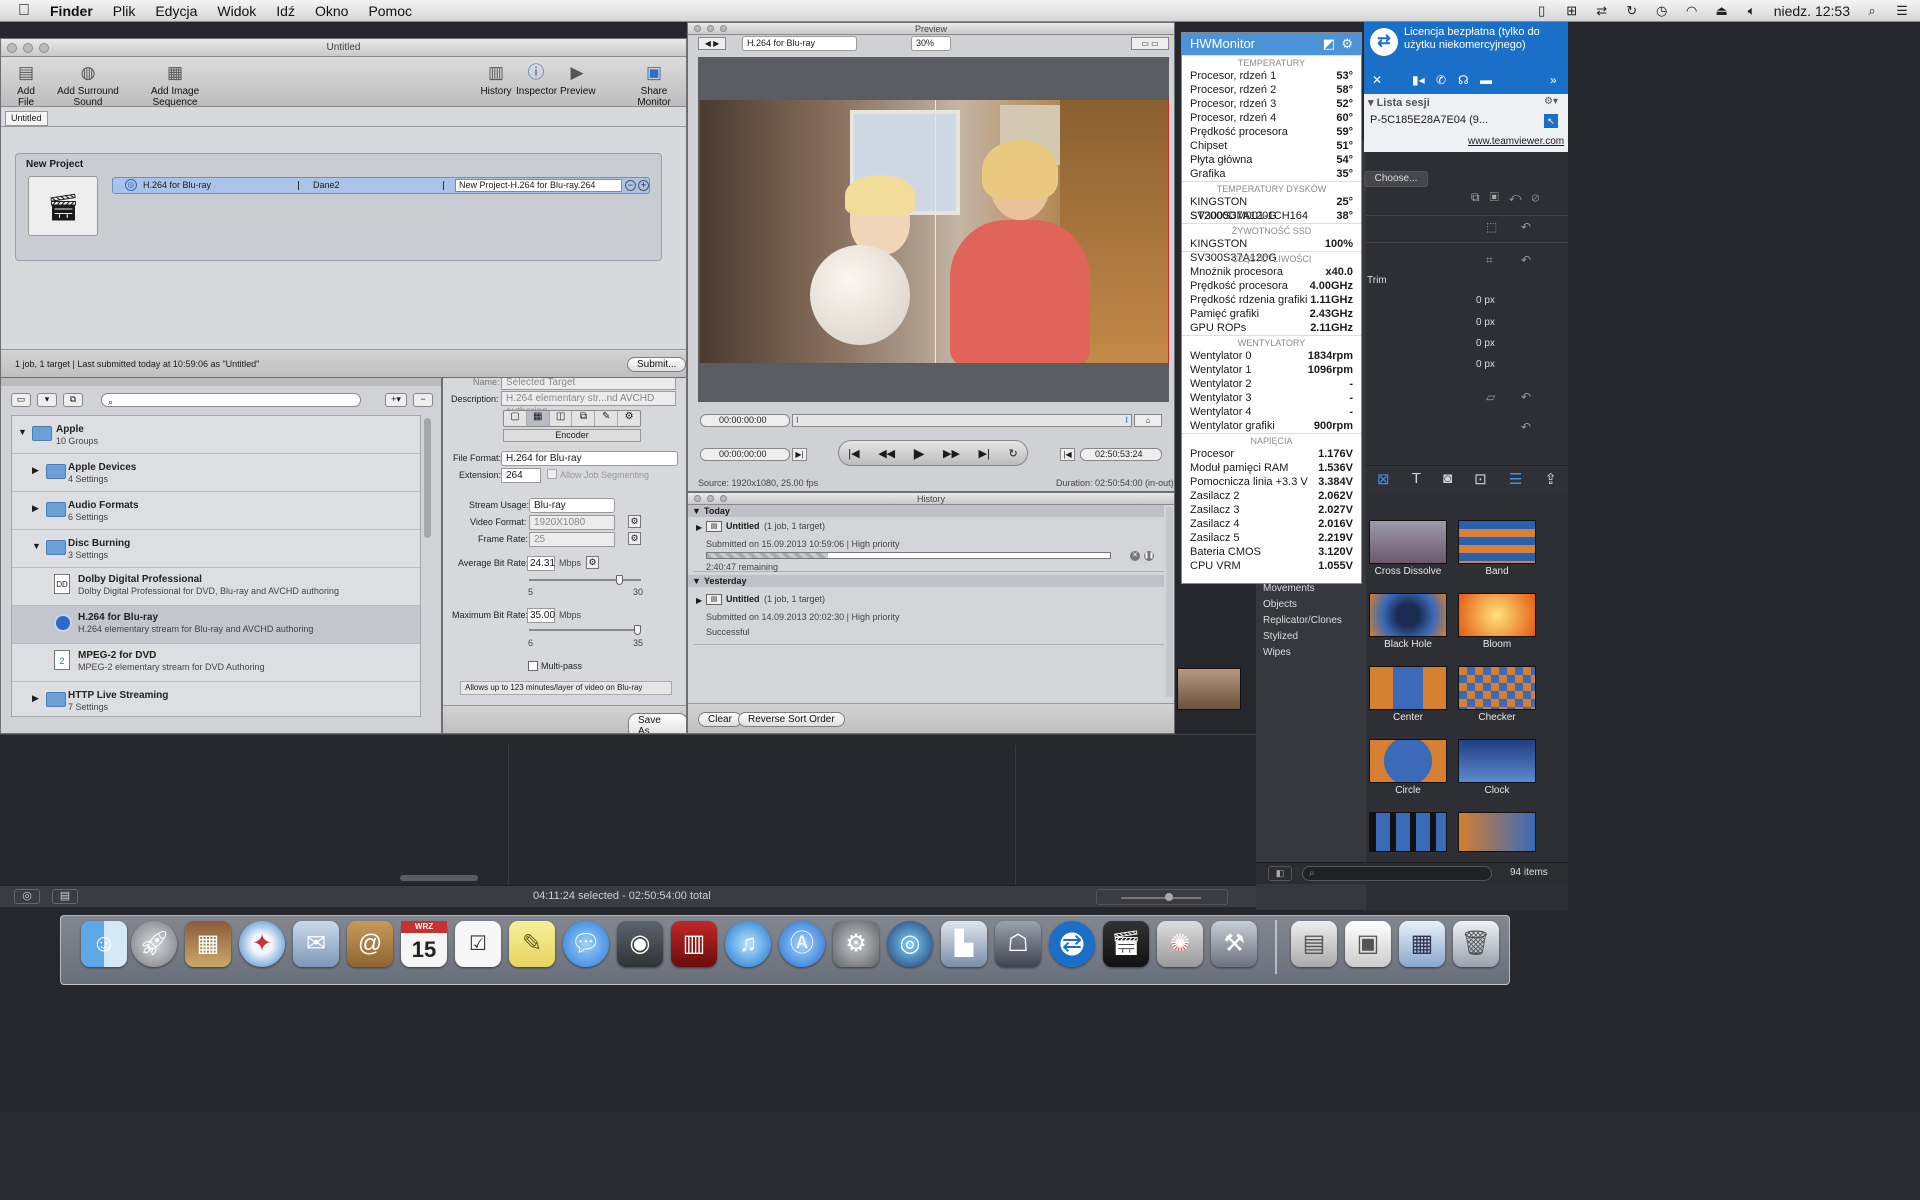  I want to click on today-section: ▼ Today, so click(926, 511).